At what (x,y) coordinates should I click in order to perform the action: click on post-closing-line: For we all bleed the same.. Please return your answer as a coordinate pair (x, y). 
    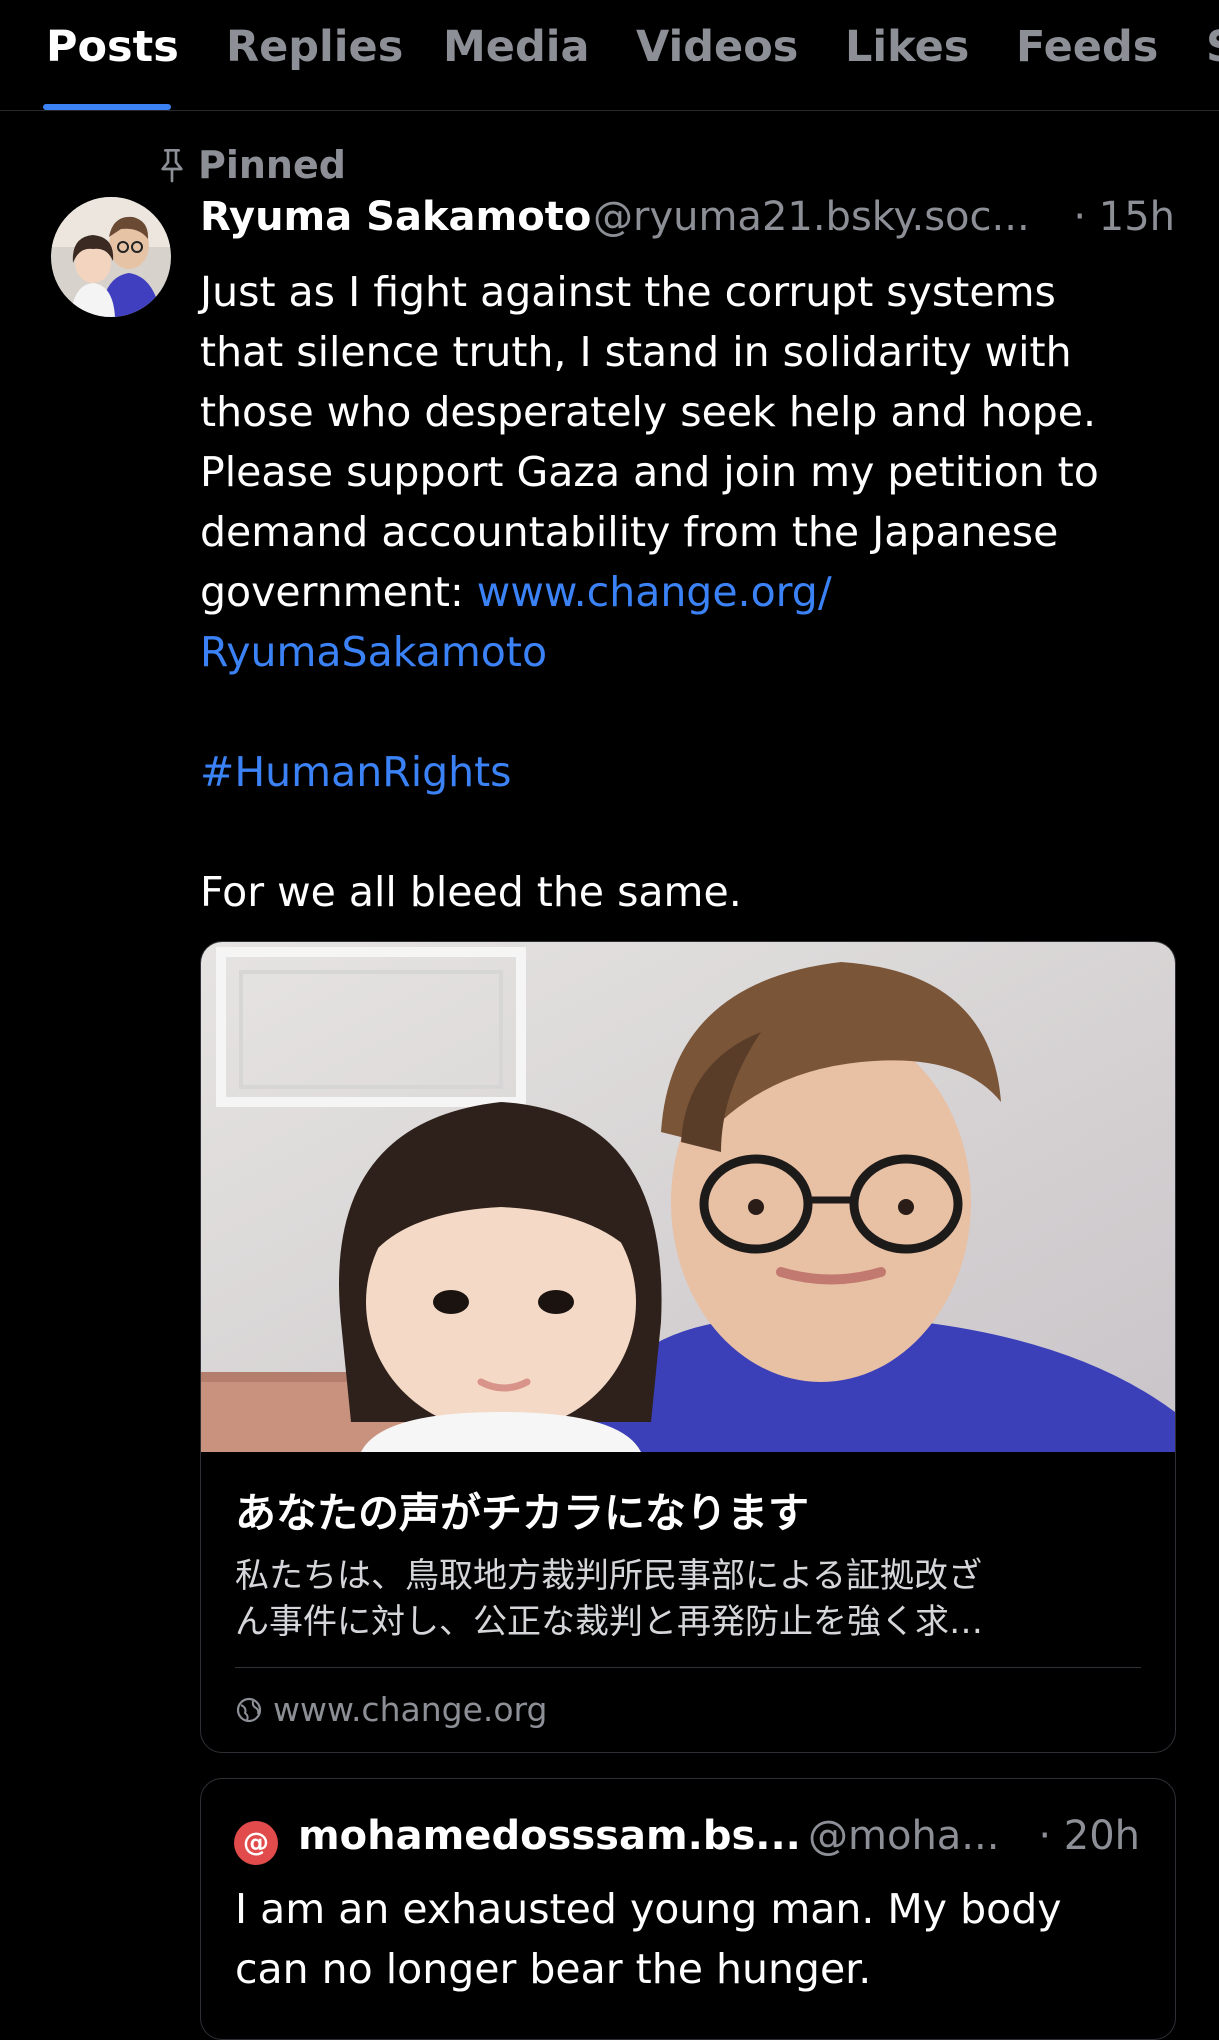
    Looking at the image, I should click on (471, 892).